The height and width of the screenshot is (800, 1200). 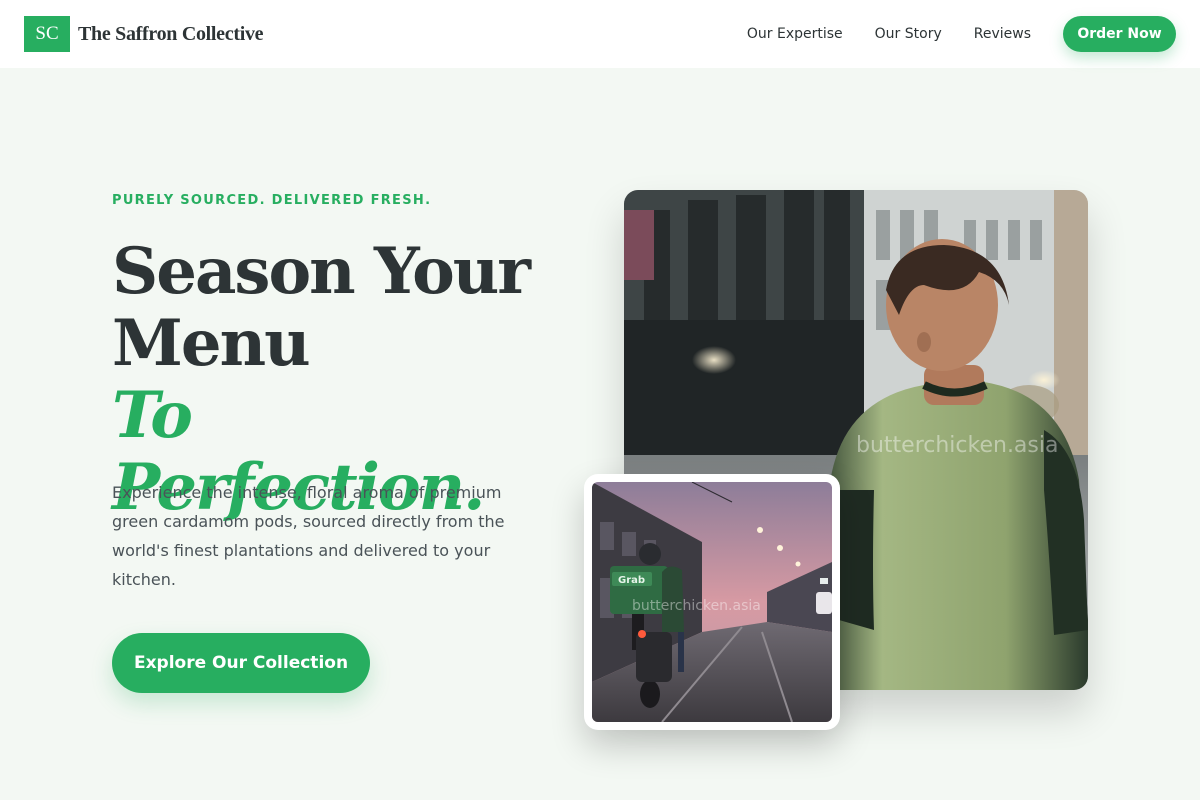 What do you see at coordinates (631, 580) in the screenshot?
I see `courier-box-text: Grab` at bounding box center [631, 580].